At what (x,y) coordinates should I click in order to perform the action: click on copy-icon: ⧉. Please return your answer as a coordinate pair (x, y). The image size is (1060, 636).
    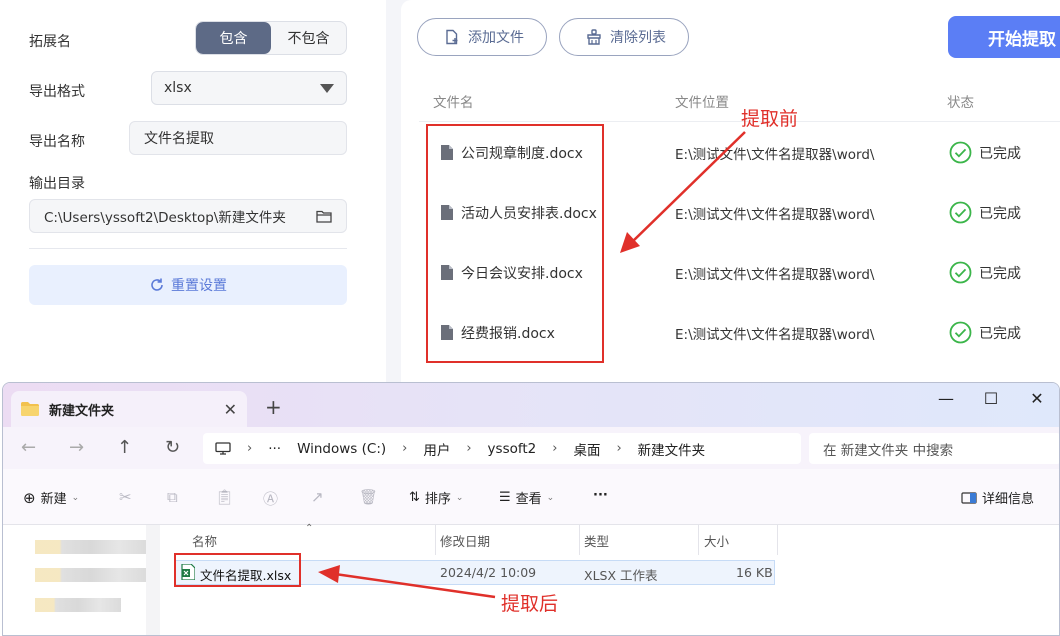
    Looking at the image, I should click on (172, 497).